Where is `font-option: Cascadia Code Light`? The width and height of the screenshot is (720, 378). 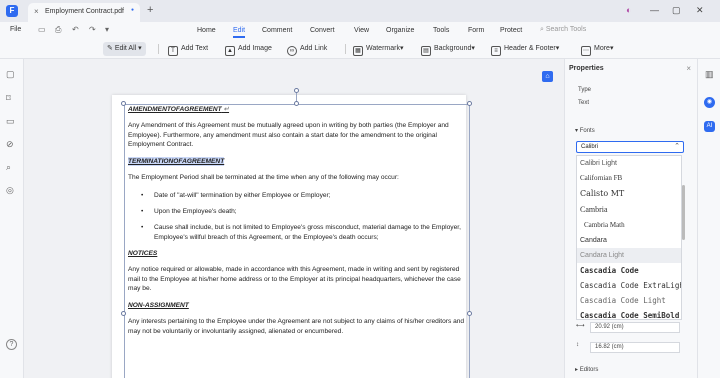
font-option: Cascadia Code Light is located at coordinates (629, 300).